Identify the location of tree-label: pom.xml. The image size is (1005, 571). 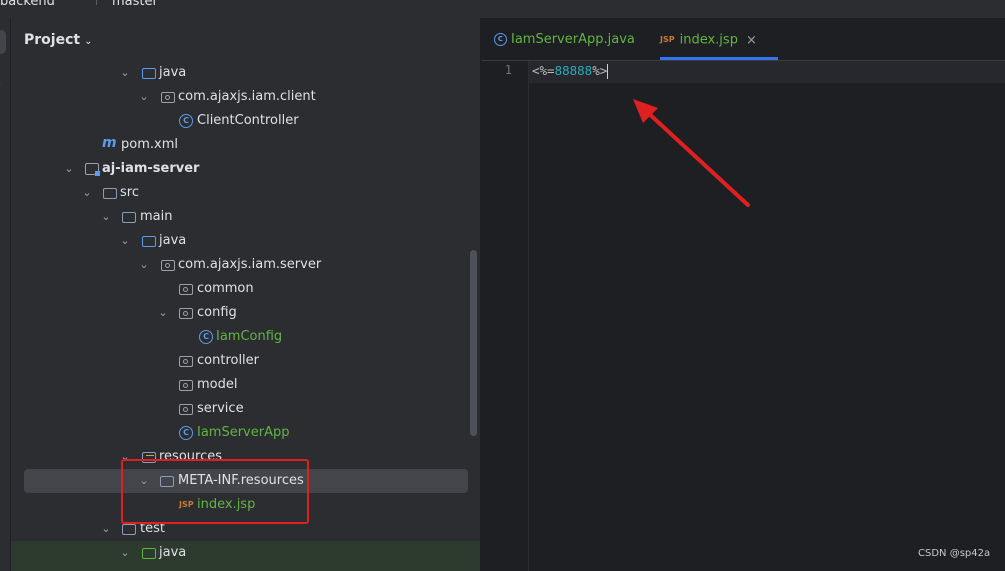
(149, 144).